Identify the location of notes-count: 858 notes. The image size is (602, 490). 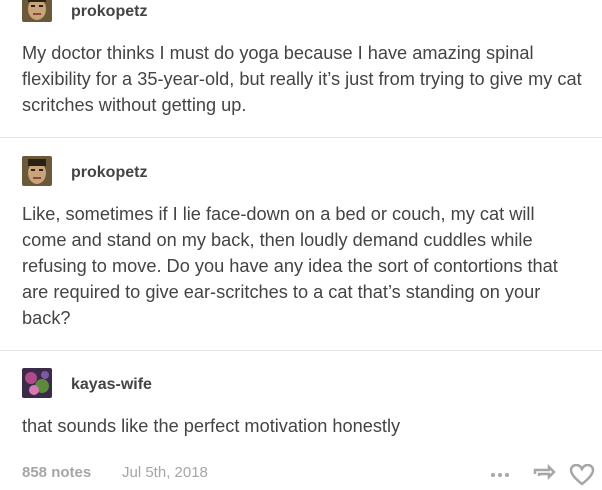
(56, 472).